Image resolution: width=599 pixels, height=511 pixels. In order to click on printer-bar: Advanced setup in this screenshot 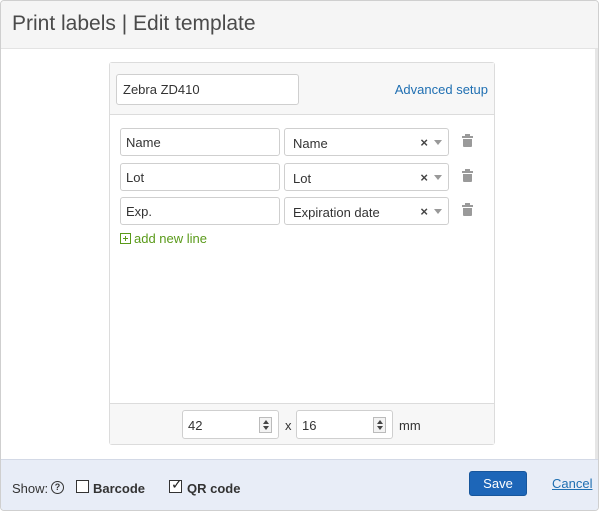, I will do `click(302, 89)`.